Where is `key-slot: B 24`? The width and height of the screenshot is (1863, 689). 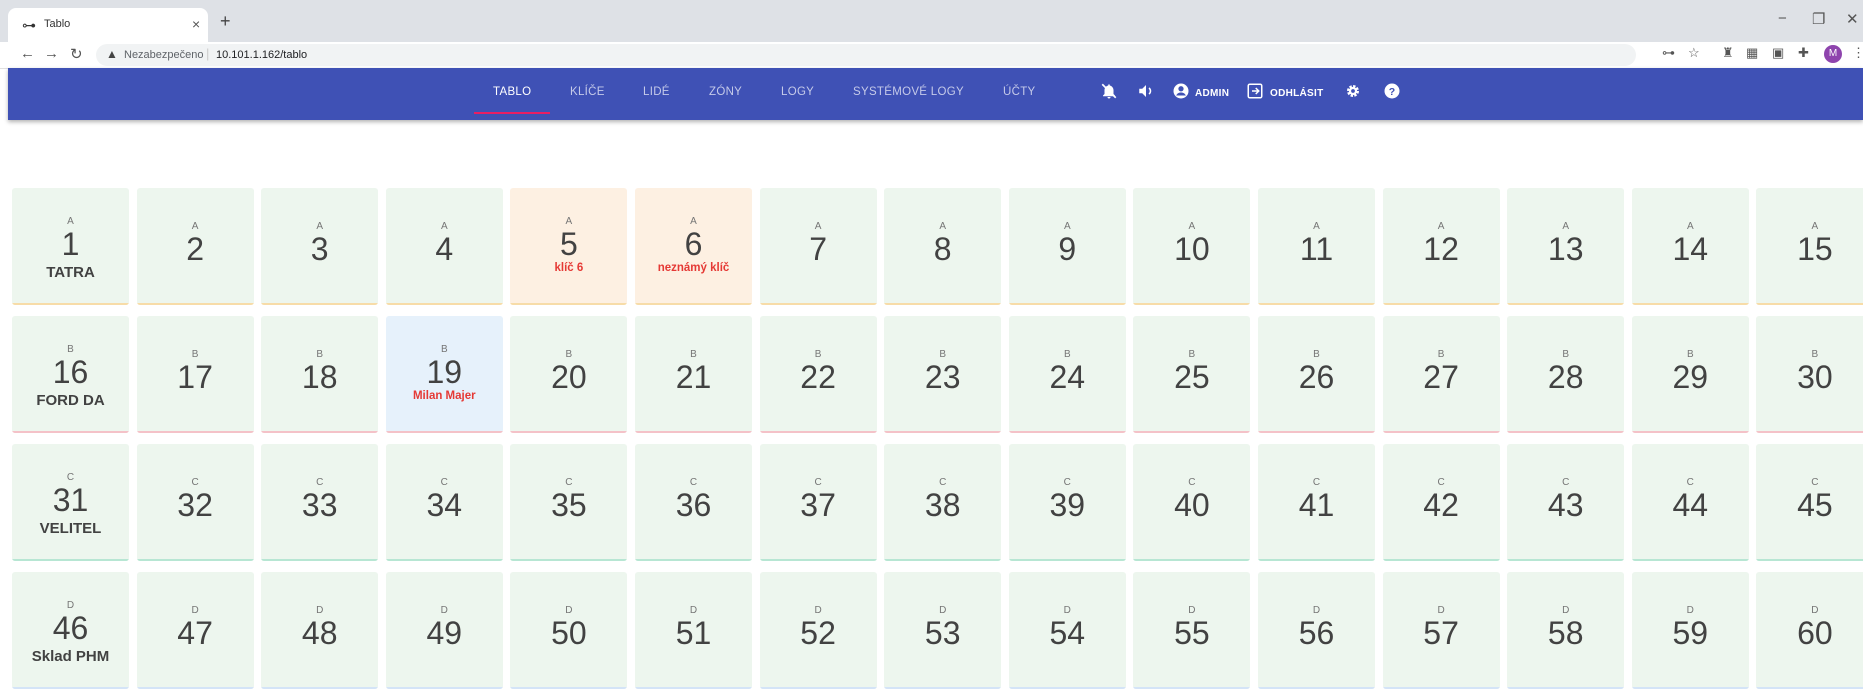 key-slot: B 24 is located at coordinates (1067, 374).